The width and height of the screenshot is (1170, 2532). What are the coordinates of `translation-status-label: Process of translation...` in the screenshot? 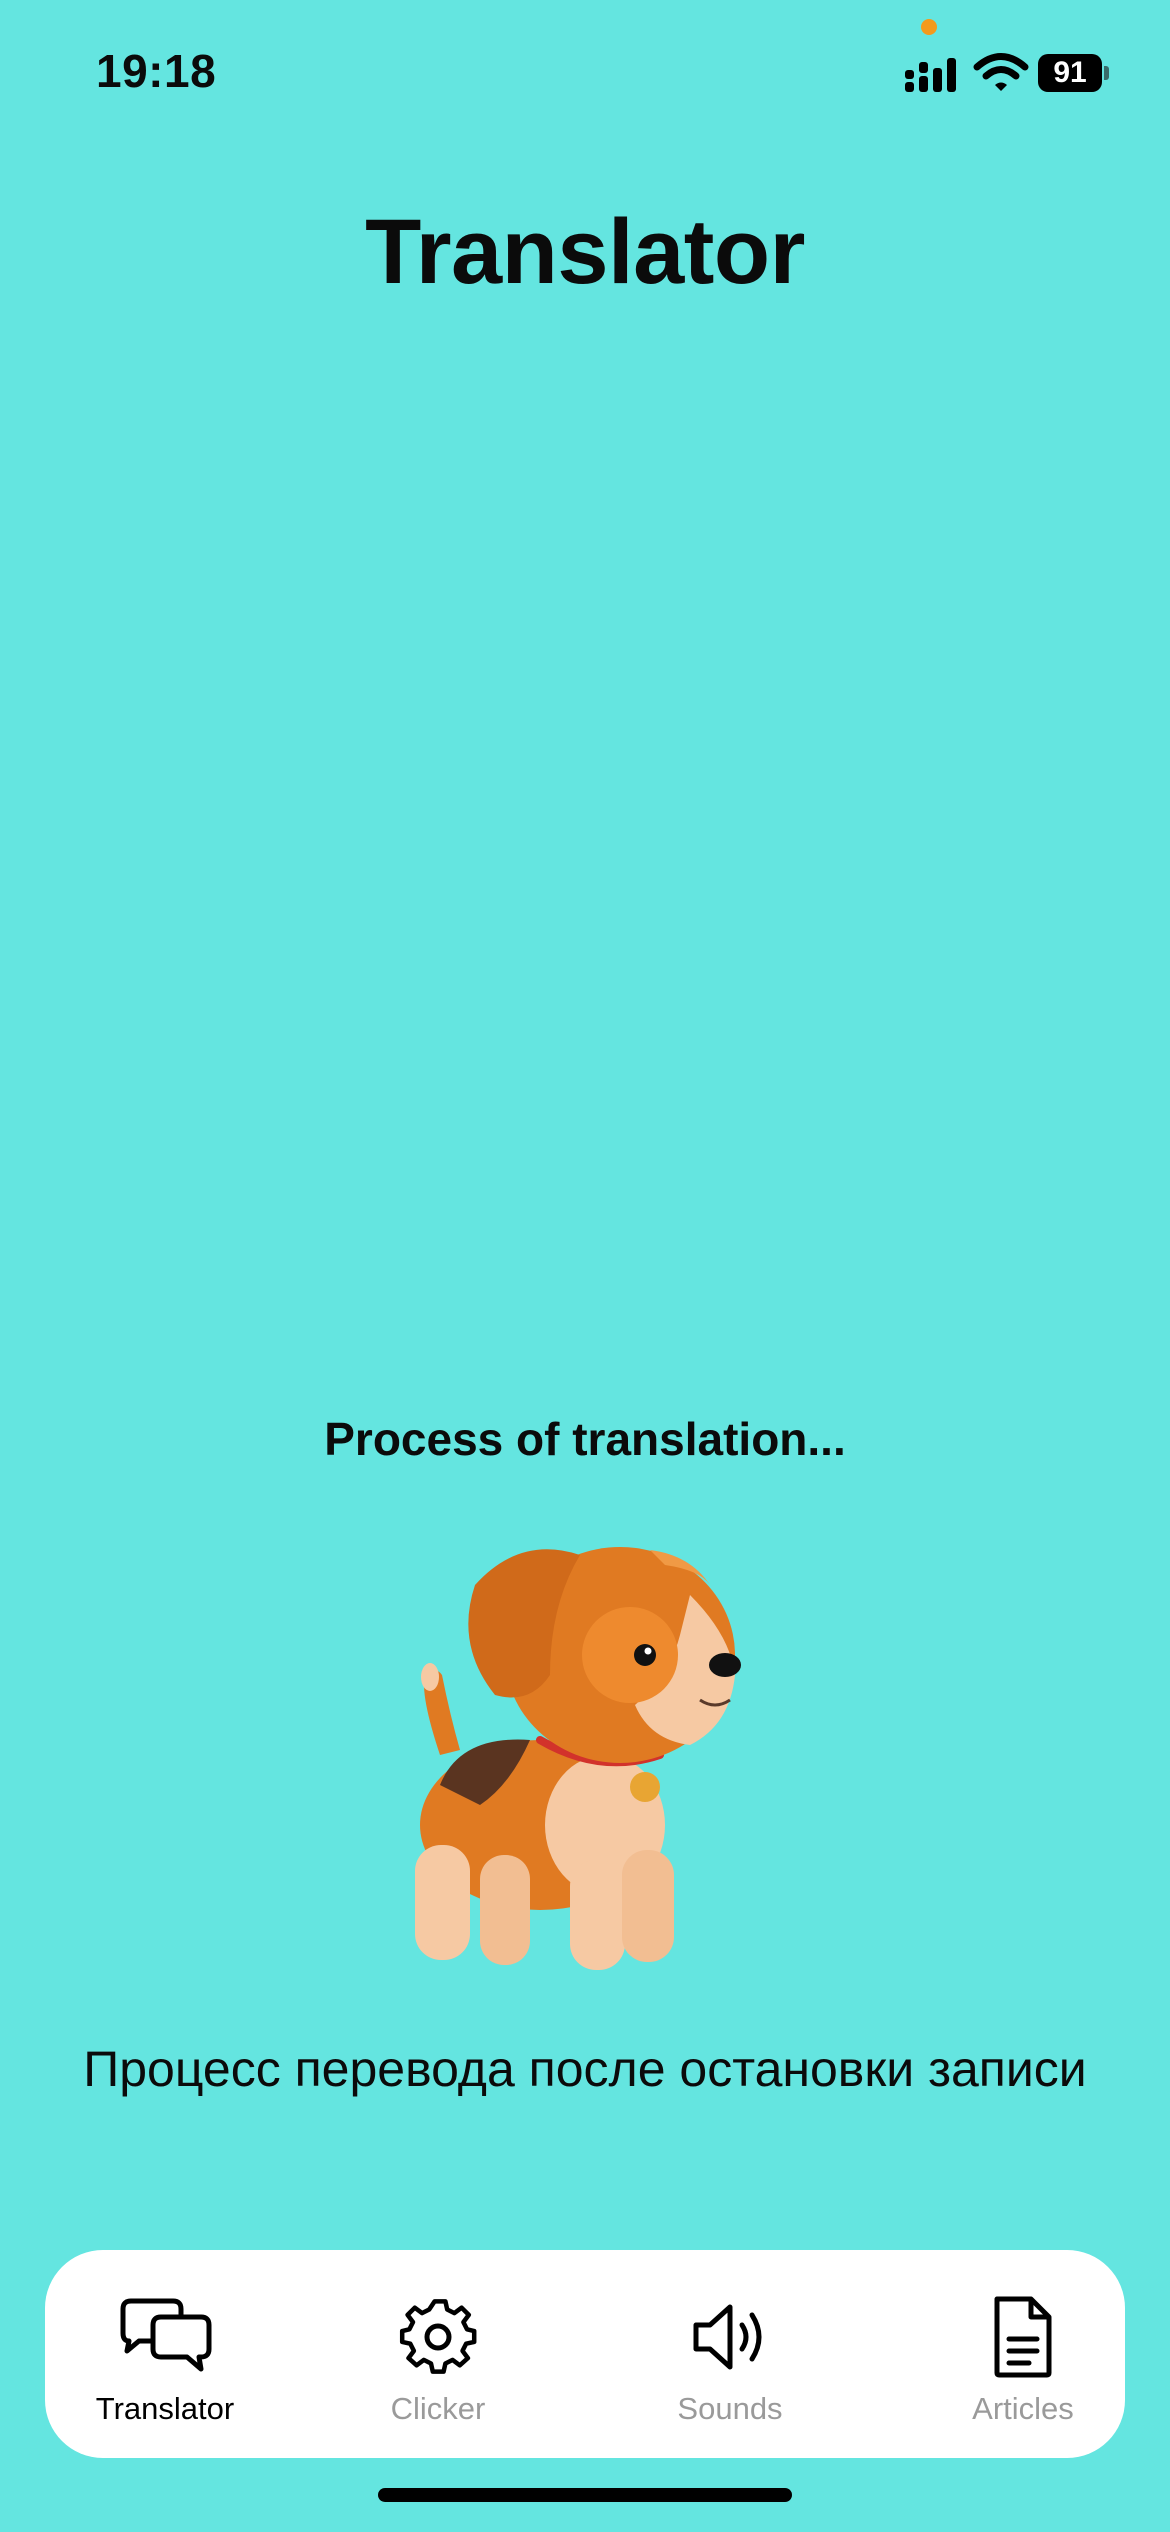 It's located at (585, 1439).